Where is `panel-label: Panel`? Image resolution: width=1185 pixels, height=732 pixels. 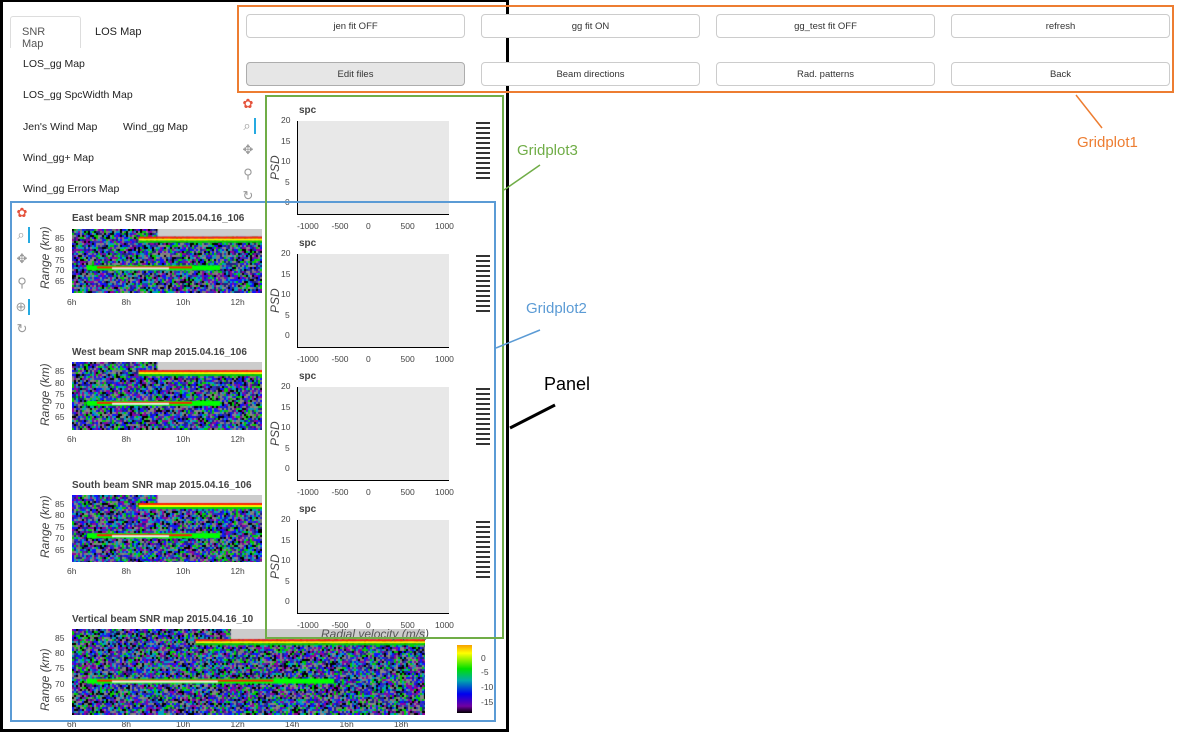
panel-label: Panel is located at coordinates (567, 384).